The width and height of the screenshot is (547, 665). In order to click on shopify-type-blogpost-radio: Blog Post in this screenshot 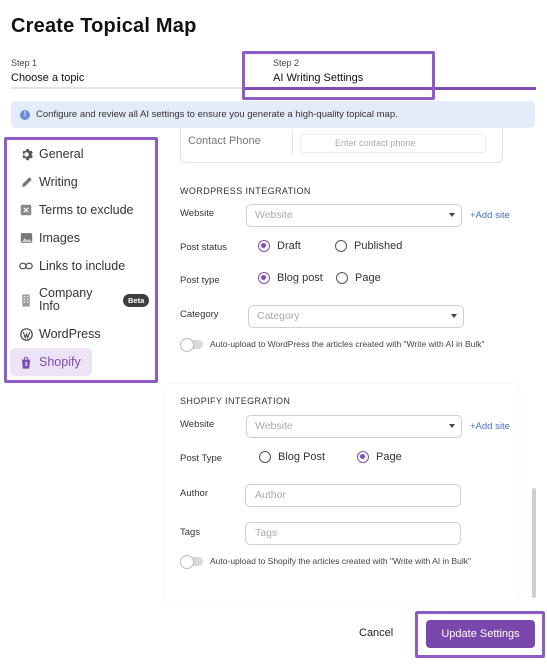, I will do `click(292, 457)`.